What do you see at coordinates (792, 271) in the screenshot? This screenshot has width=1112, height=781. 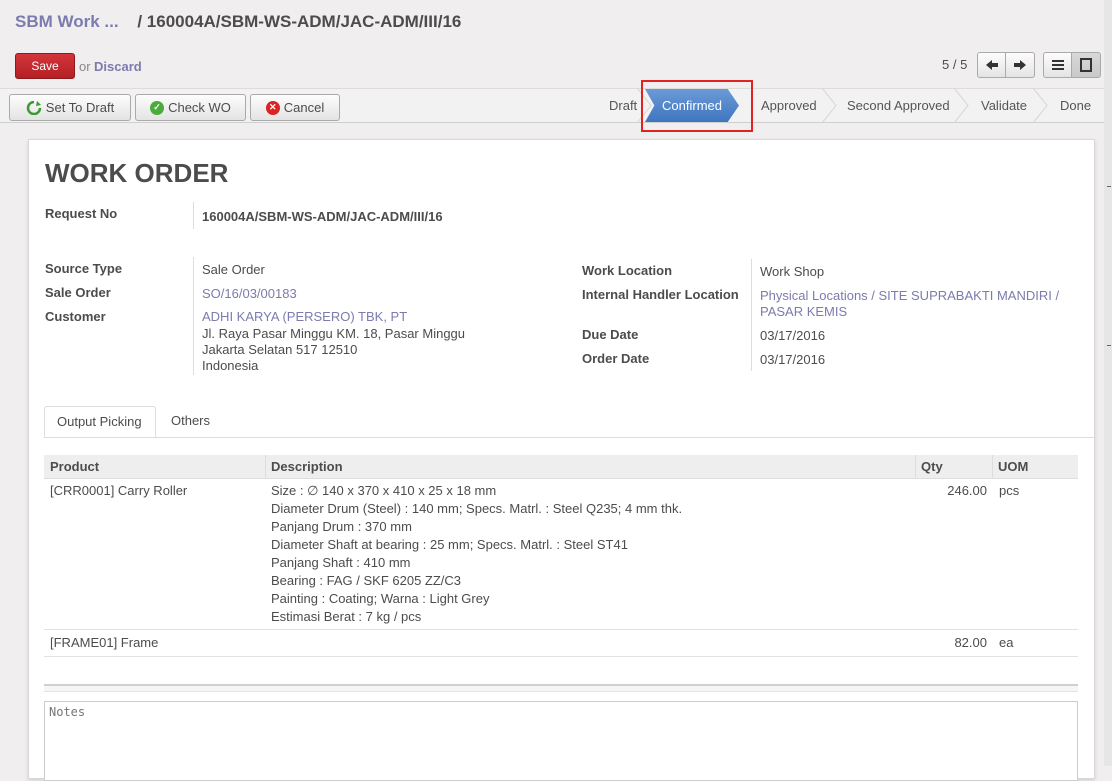 I see `work-location-field: Work Shop` at bounding box center [792, 271].